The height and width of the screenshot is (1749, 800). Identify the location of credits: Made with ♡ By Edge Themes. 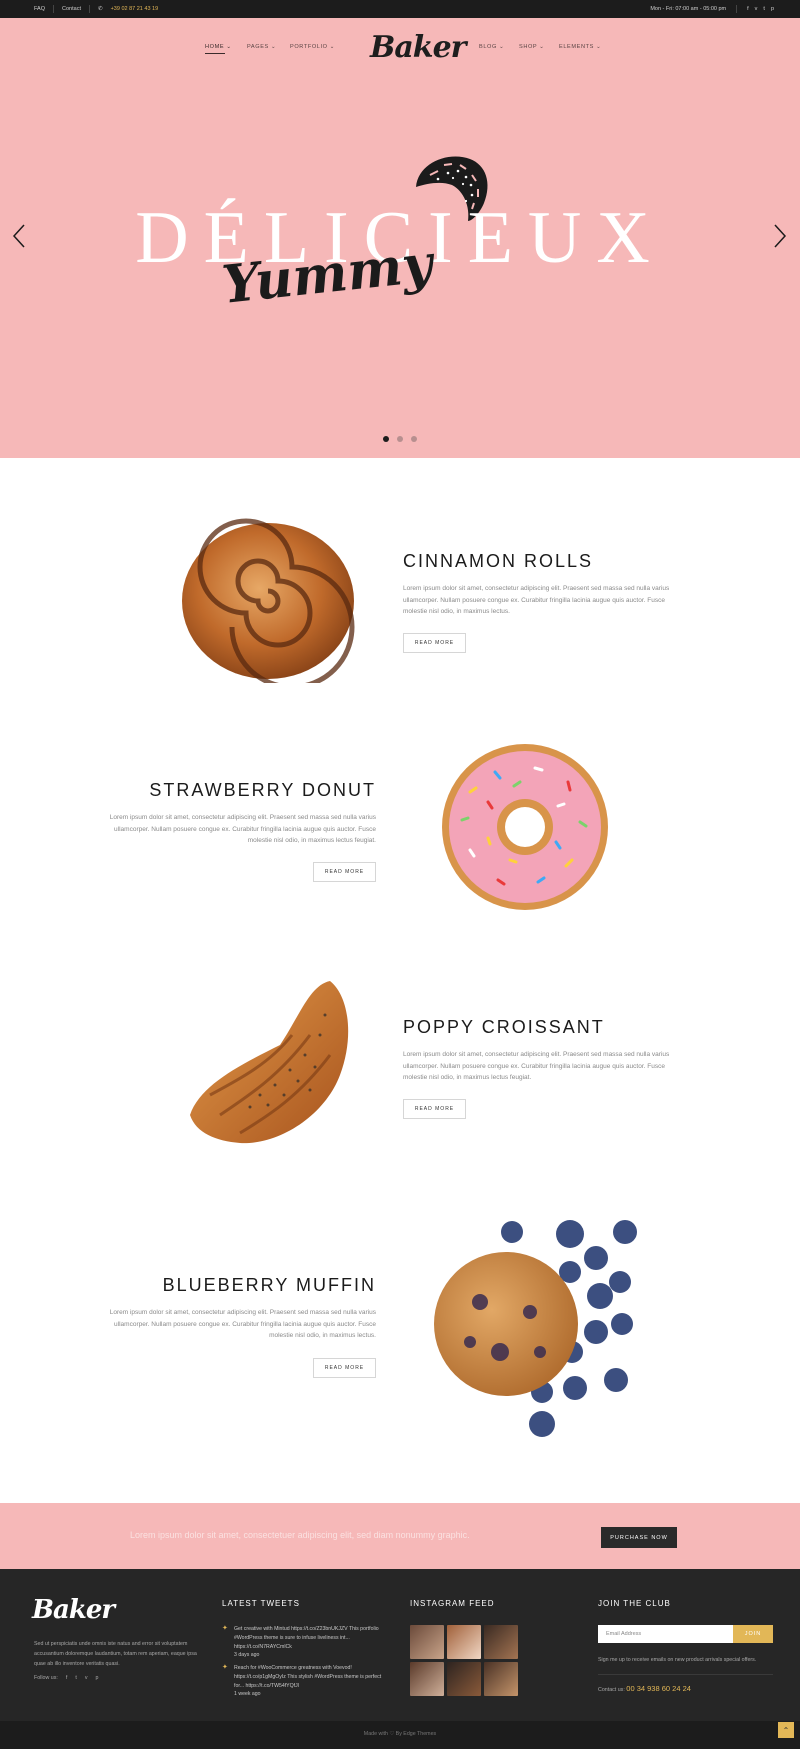
(400, 1734).